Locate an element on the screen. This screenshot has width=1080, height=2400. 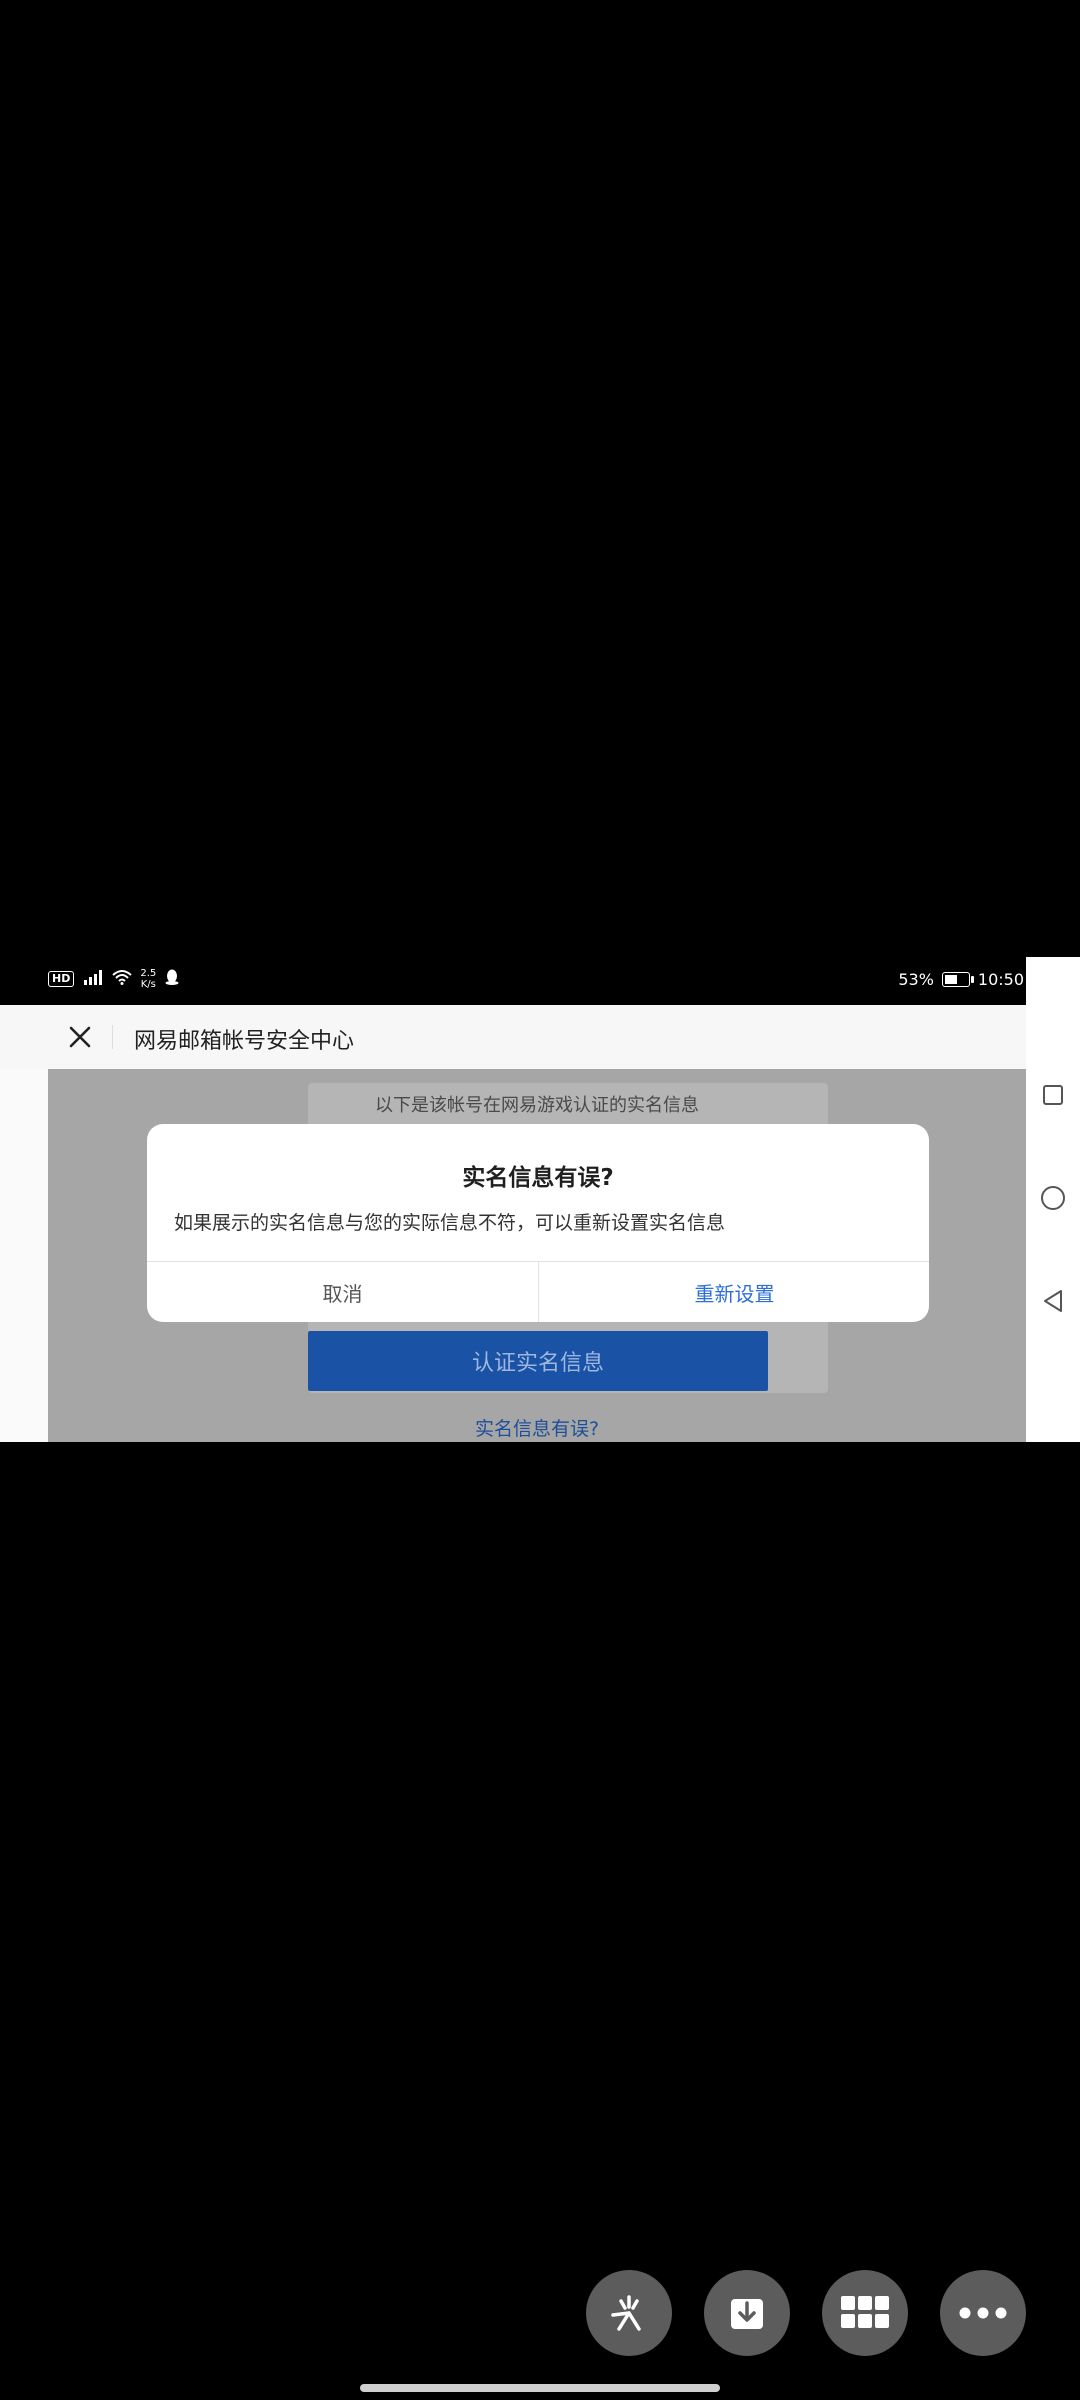
cancel-button: 取消 is located at coordinates (342, 1292).